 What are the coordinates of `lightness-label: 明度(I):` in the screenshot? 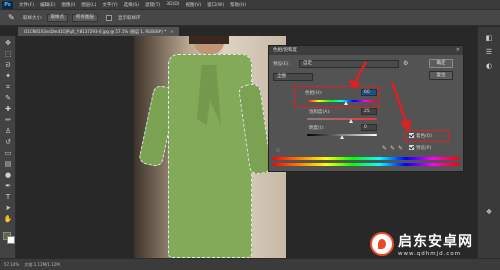 It's located at (317, 128).